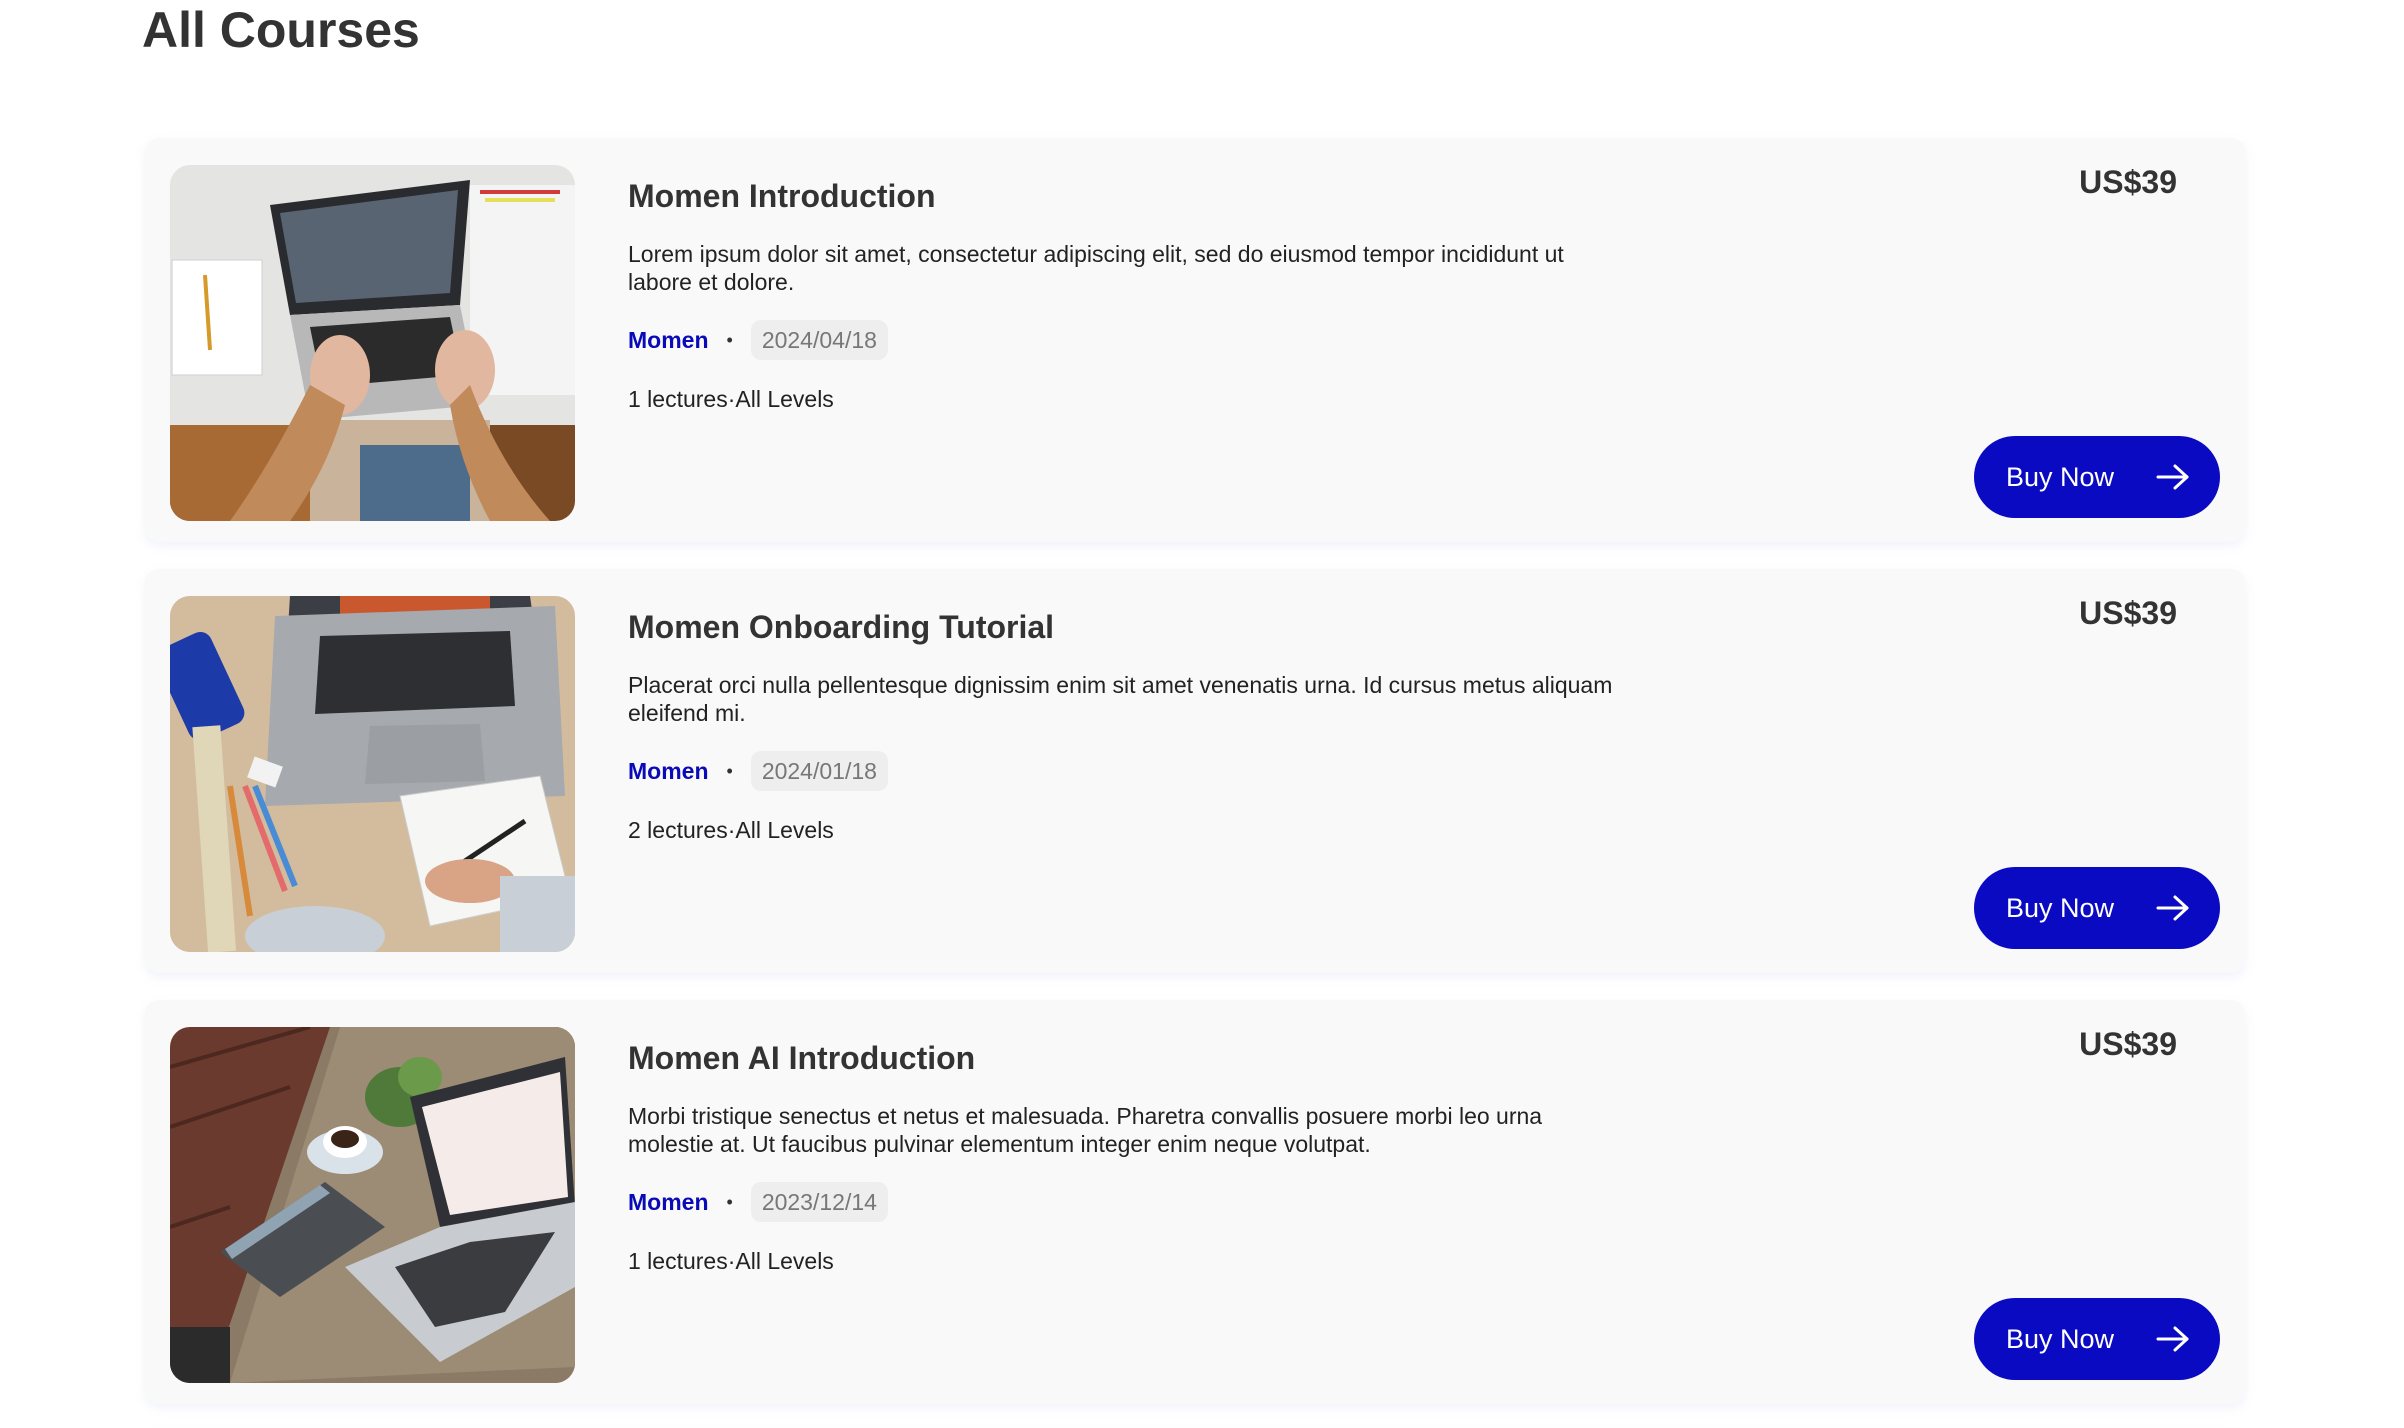 This screenshot has height=1428, width=2404. I want to click on course-title: Momen Introduction, so click(1128, 196).